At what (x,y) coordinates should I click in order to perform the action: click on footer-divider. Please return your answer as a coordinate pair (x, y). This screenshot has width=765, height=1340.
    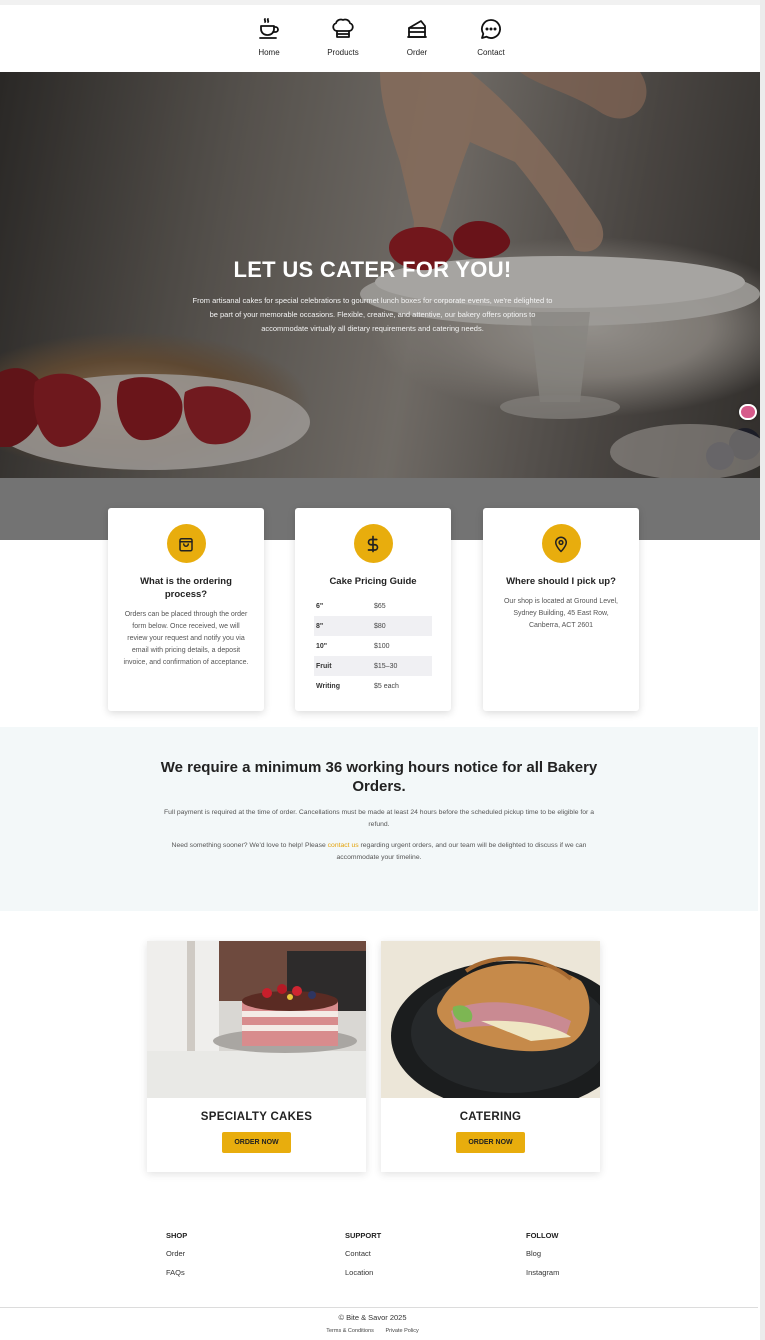
    Looking at the image, I should click on (379, 1307).